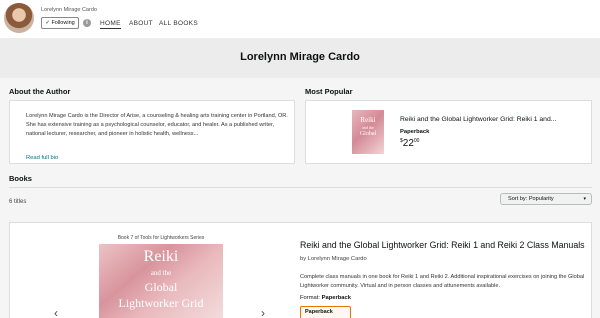 The width and height of the screenshot is (600, 318). Describe the element at coordinates (161, 273) in the screenshot. I see `cover-text-2: and the` at that location.